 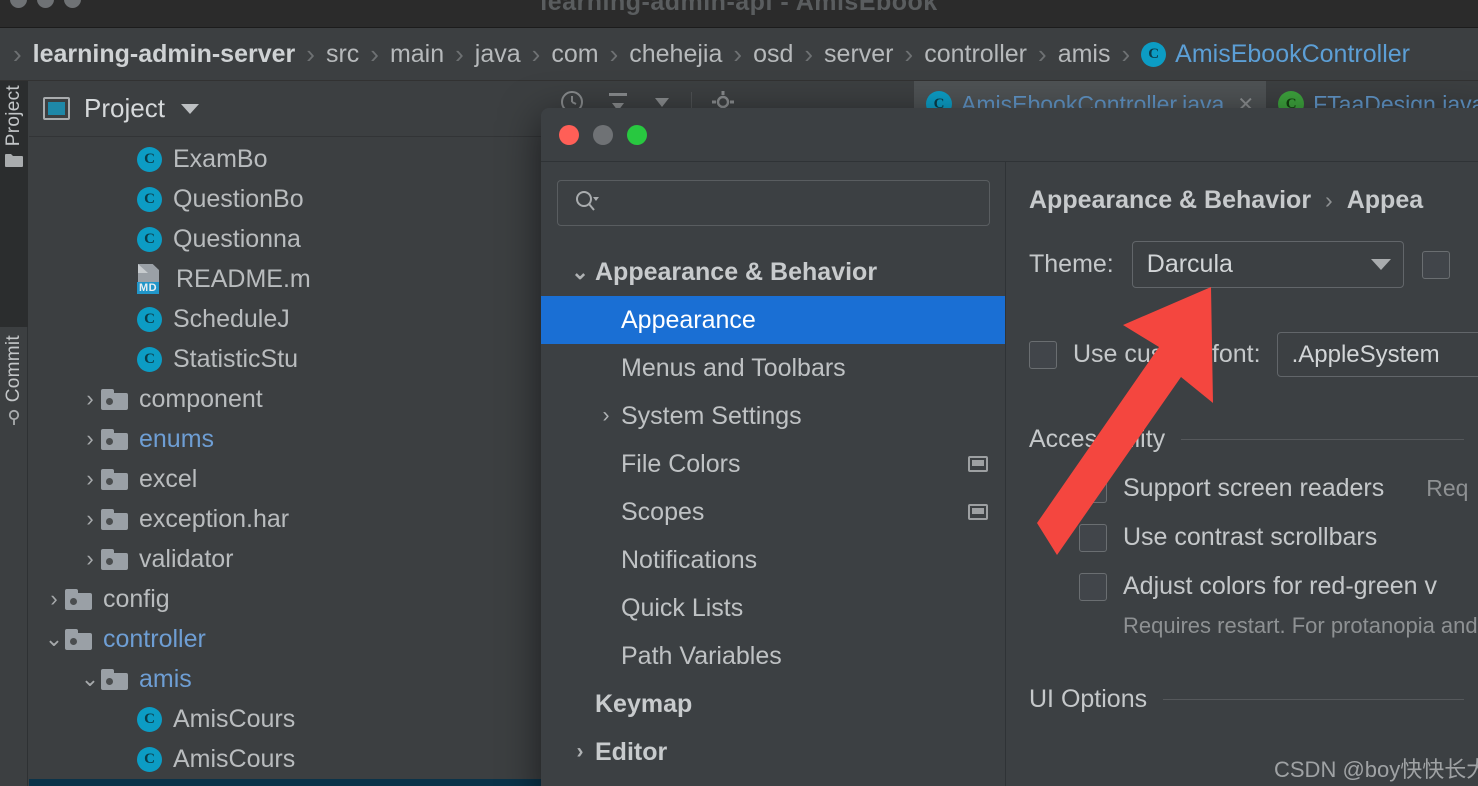 I want to click on sync-with-os-checkbox, so click(x=1435, y=264).